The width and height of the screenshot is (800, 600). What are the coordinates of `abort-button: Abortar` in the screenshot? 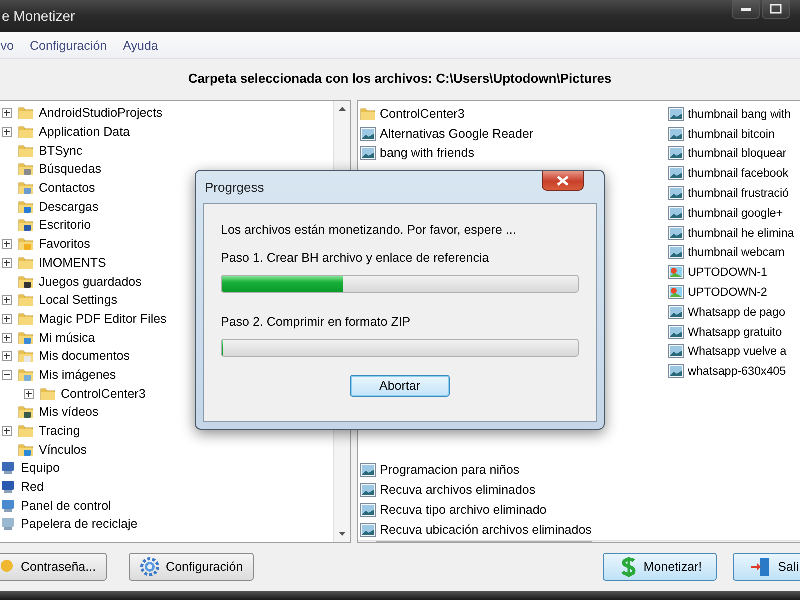 It's located at (400, 386).